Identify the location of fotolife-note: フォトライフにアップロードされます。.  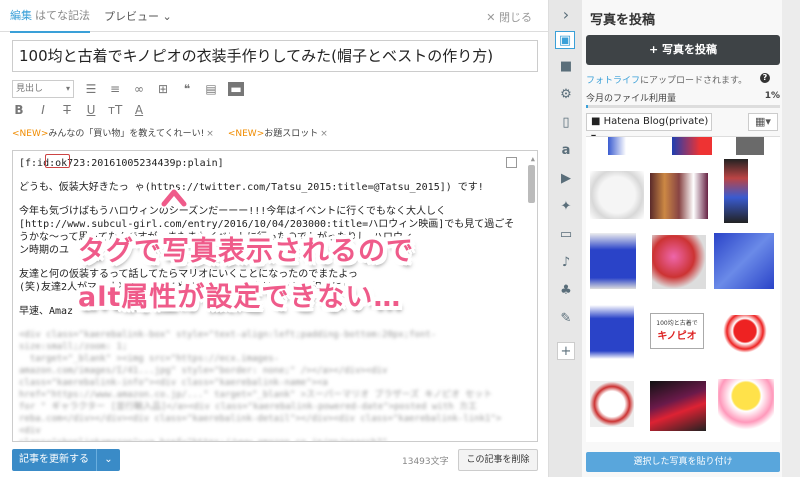
(666, 79).